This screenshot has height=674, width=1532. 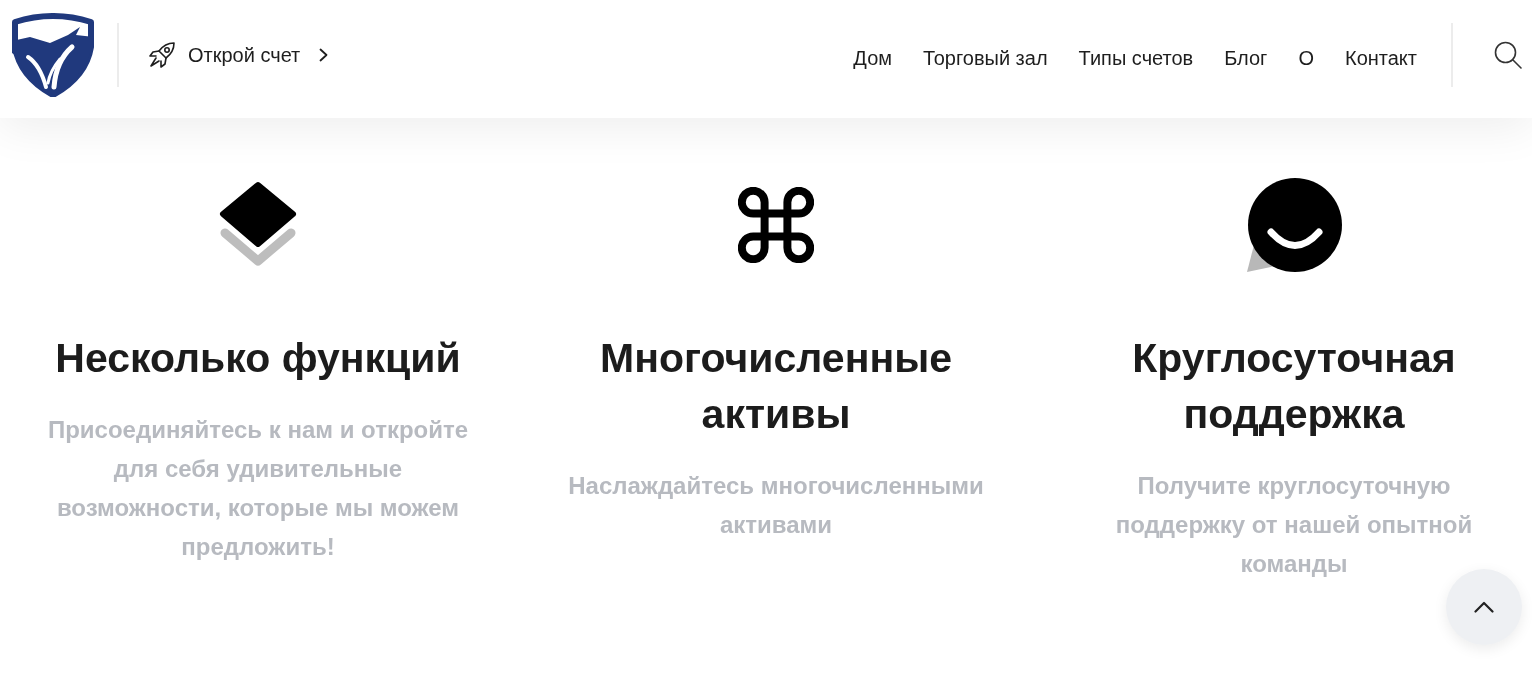 What do you see at coordinates (1246, 58) in the screenshot?
I see `nav-link: Блог` at bounding box center [1246, 58].